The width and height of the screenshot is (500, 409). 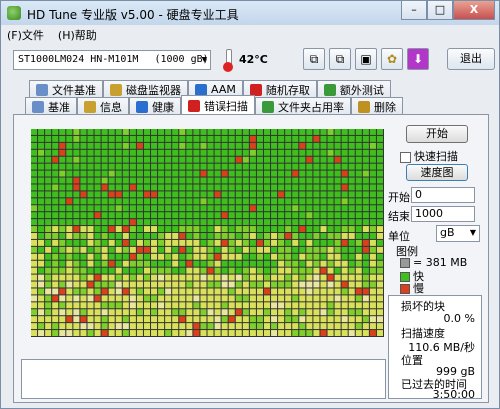 I want to click on speed-map-button: 速度图, so click(x=437, y=172).